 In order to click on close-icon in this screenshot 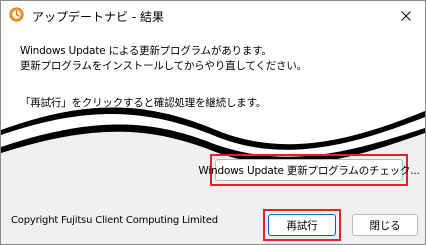, I will do `click(406, 16)`.